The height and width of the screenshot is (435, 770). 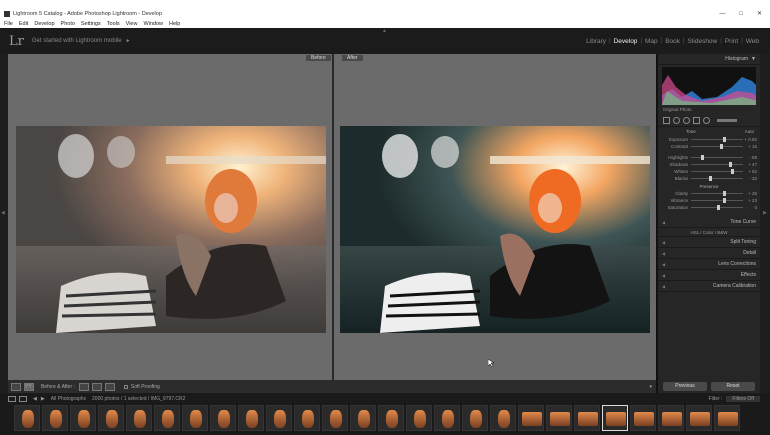 What do you see at coordinates (29, 386) in the screenshot?
I see `before-after-button: YY` at bounding box center [29, 386].